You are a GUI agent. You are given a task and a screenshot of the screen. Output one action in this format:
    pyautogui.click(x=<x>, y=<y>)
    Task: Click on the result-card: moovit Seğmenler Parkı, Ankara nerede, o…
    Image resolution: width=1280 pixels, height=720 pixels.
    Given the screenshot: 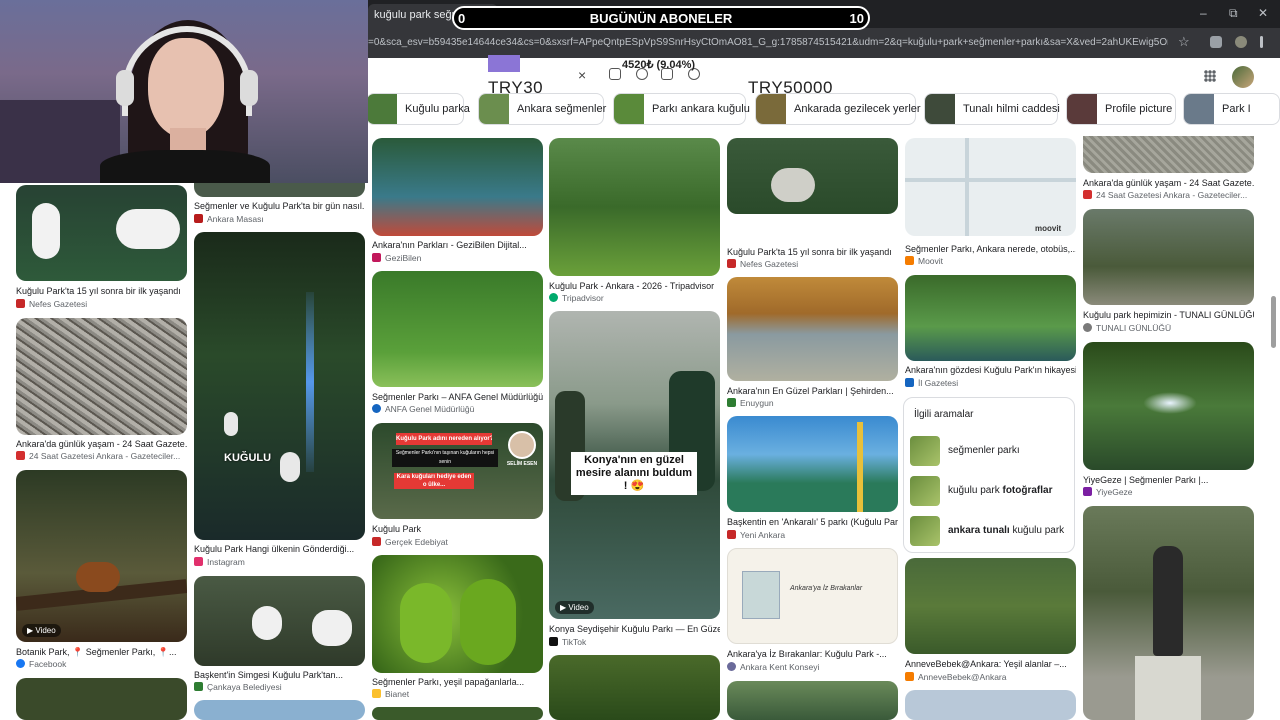 What is the action you would take?
    pyautogui.click(x=990, y=203)
    